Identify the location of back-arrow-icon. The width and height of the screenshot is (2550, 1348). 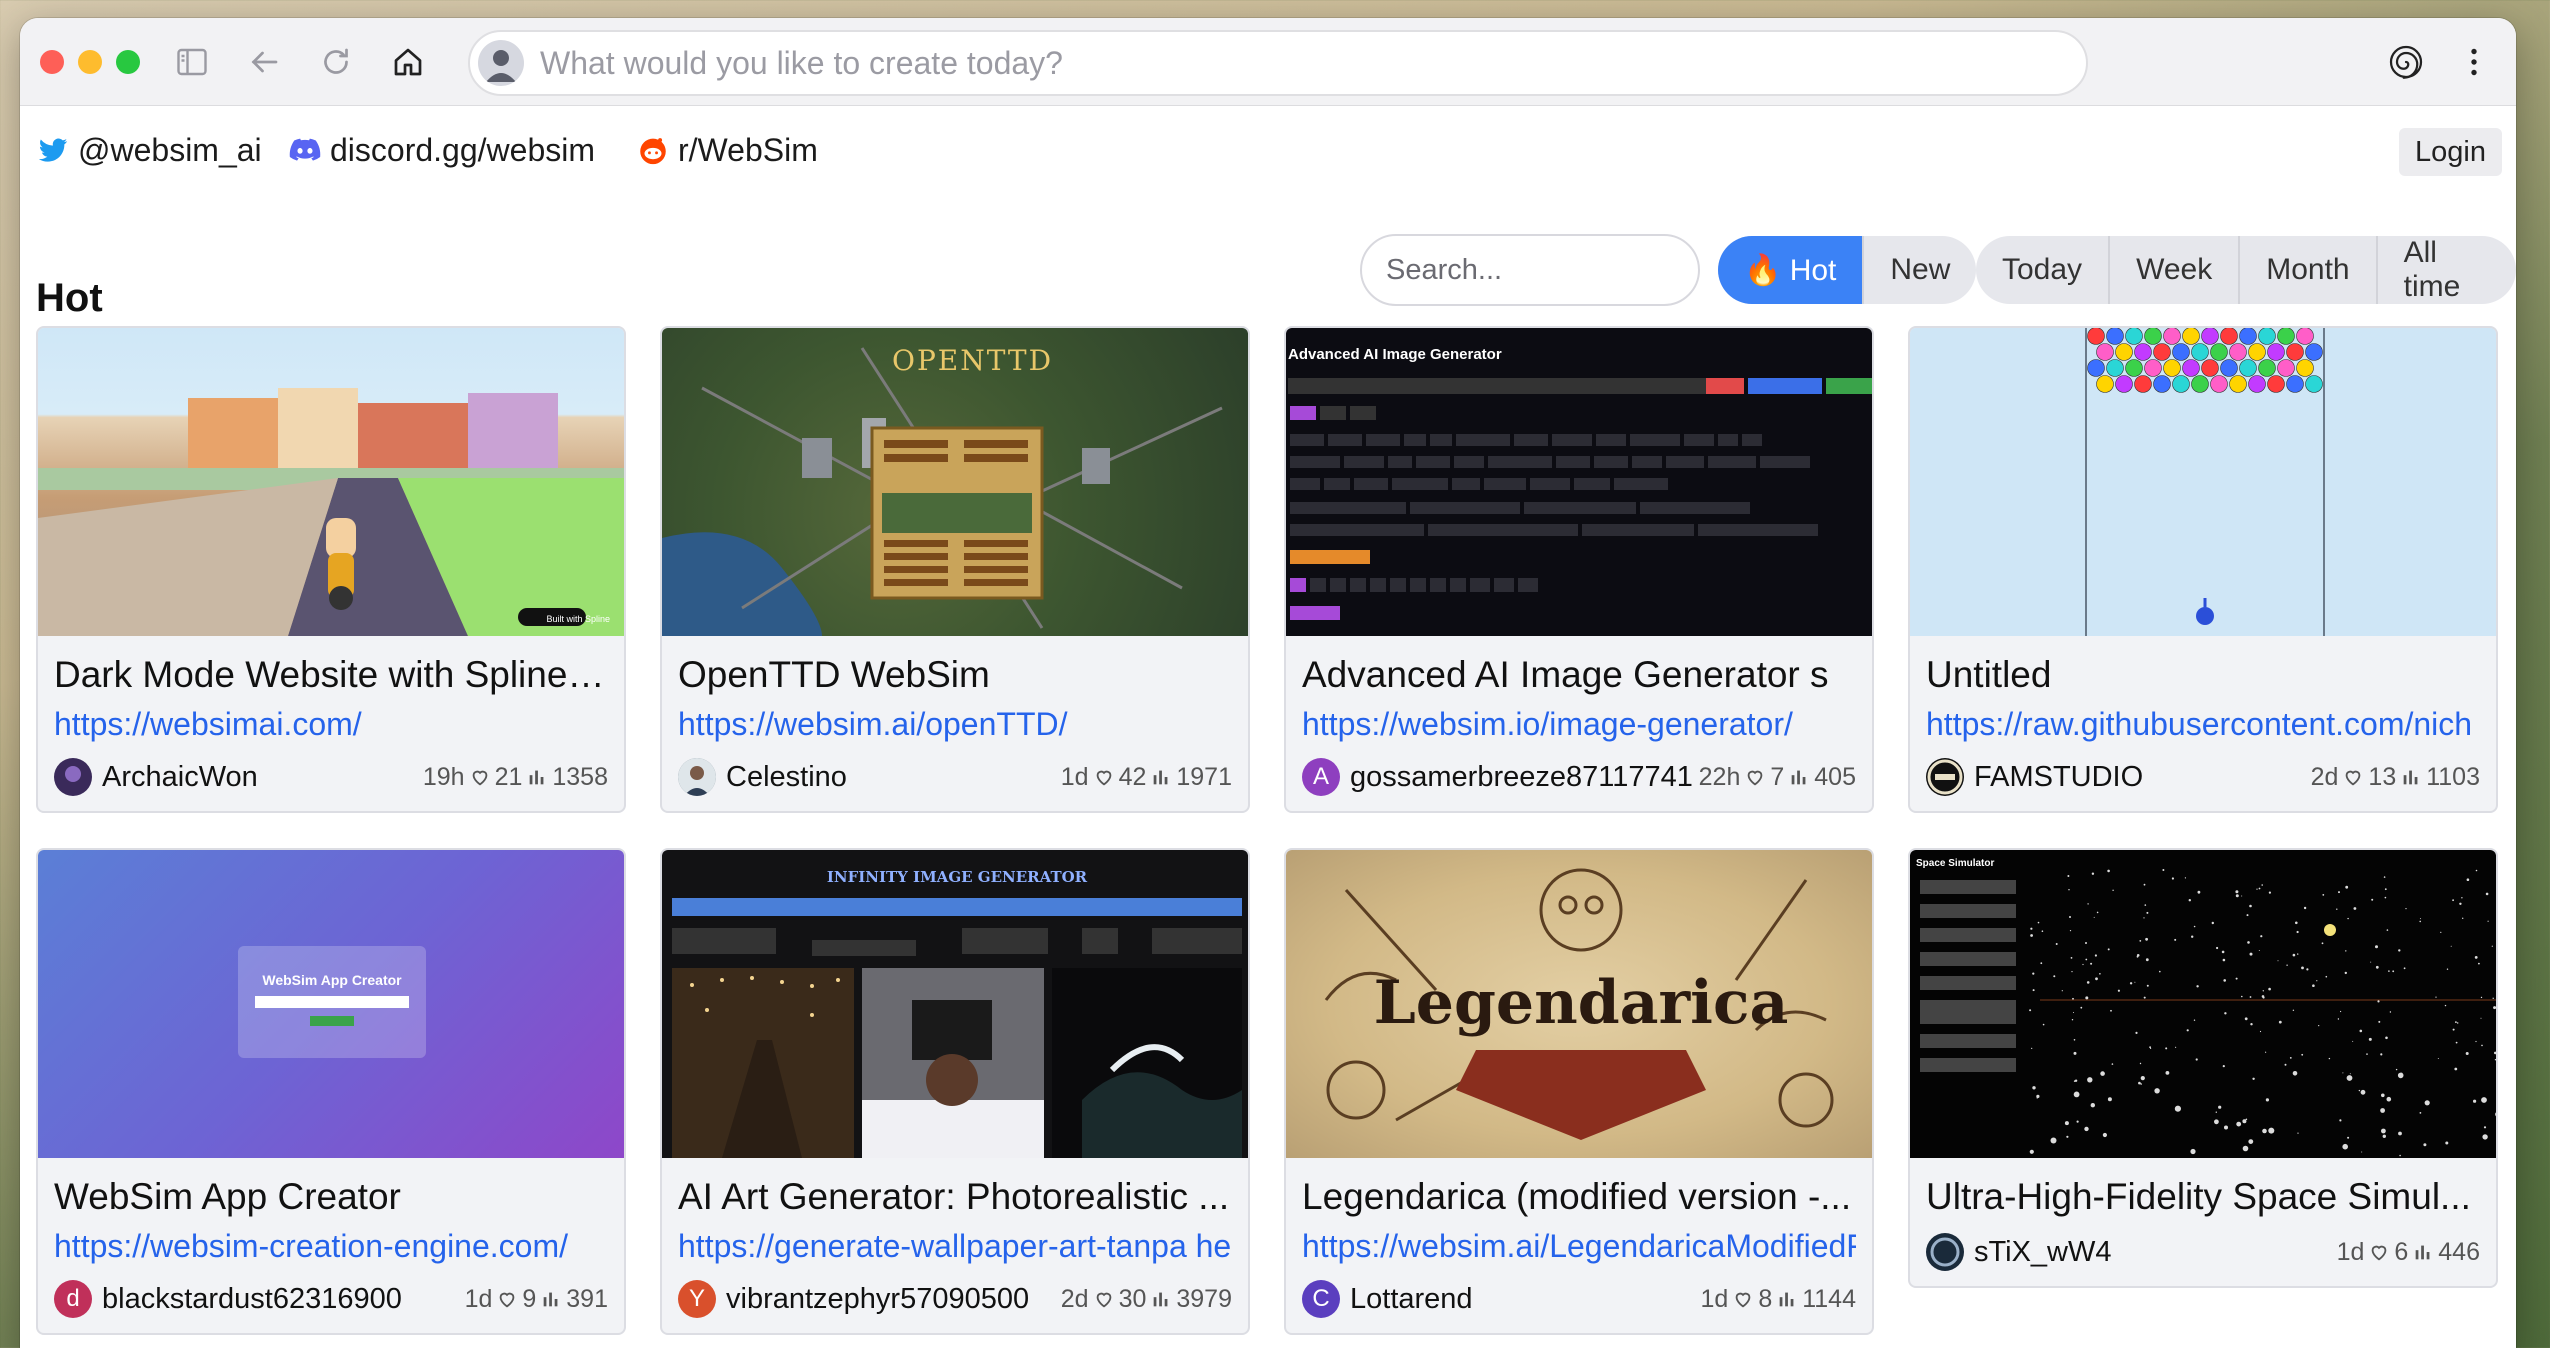
(264, 62).